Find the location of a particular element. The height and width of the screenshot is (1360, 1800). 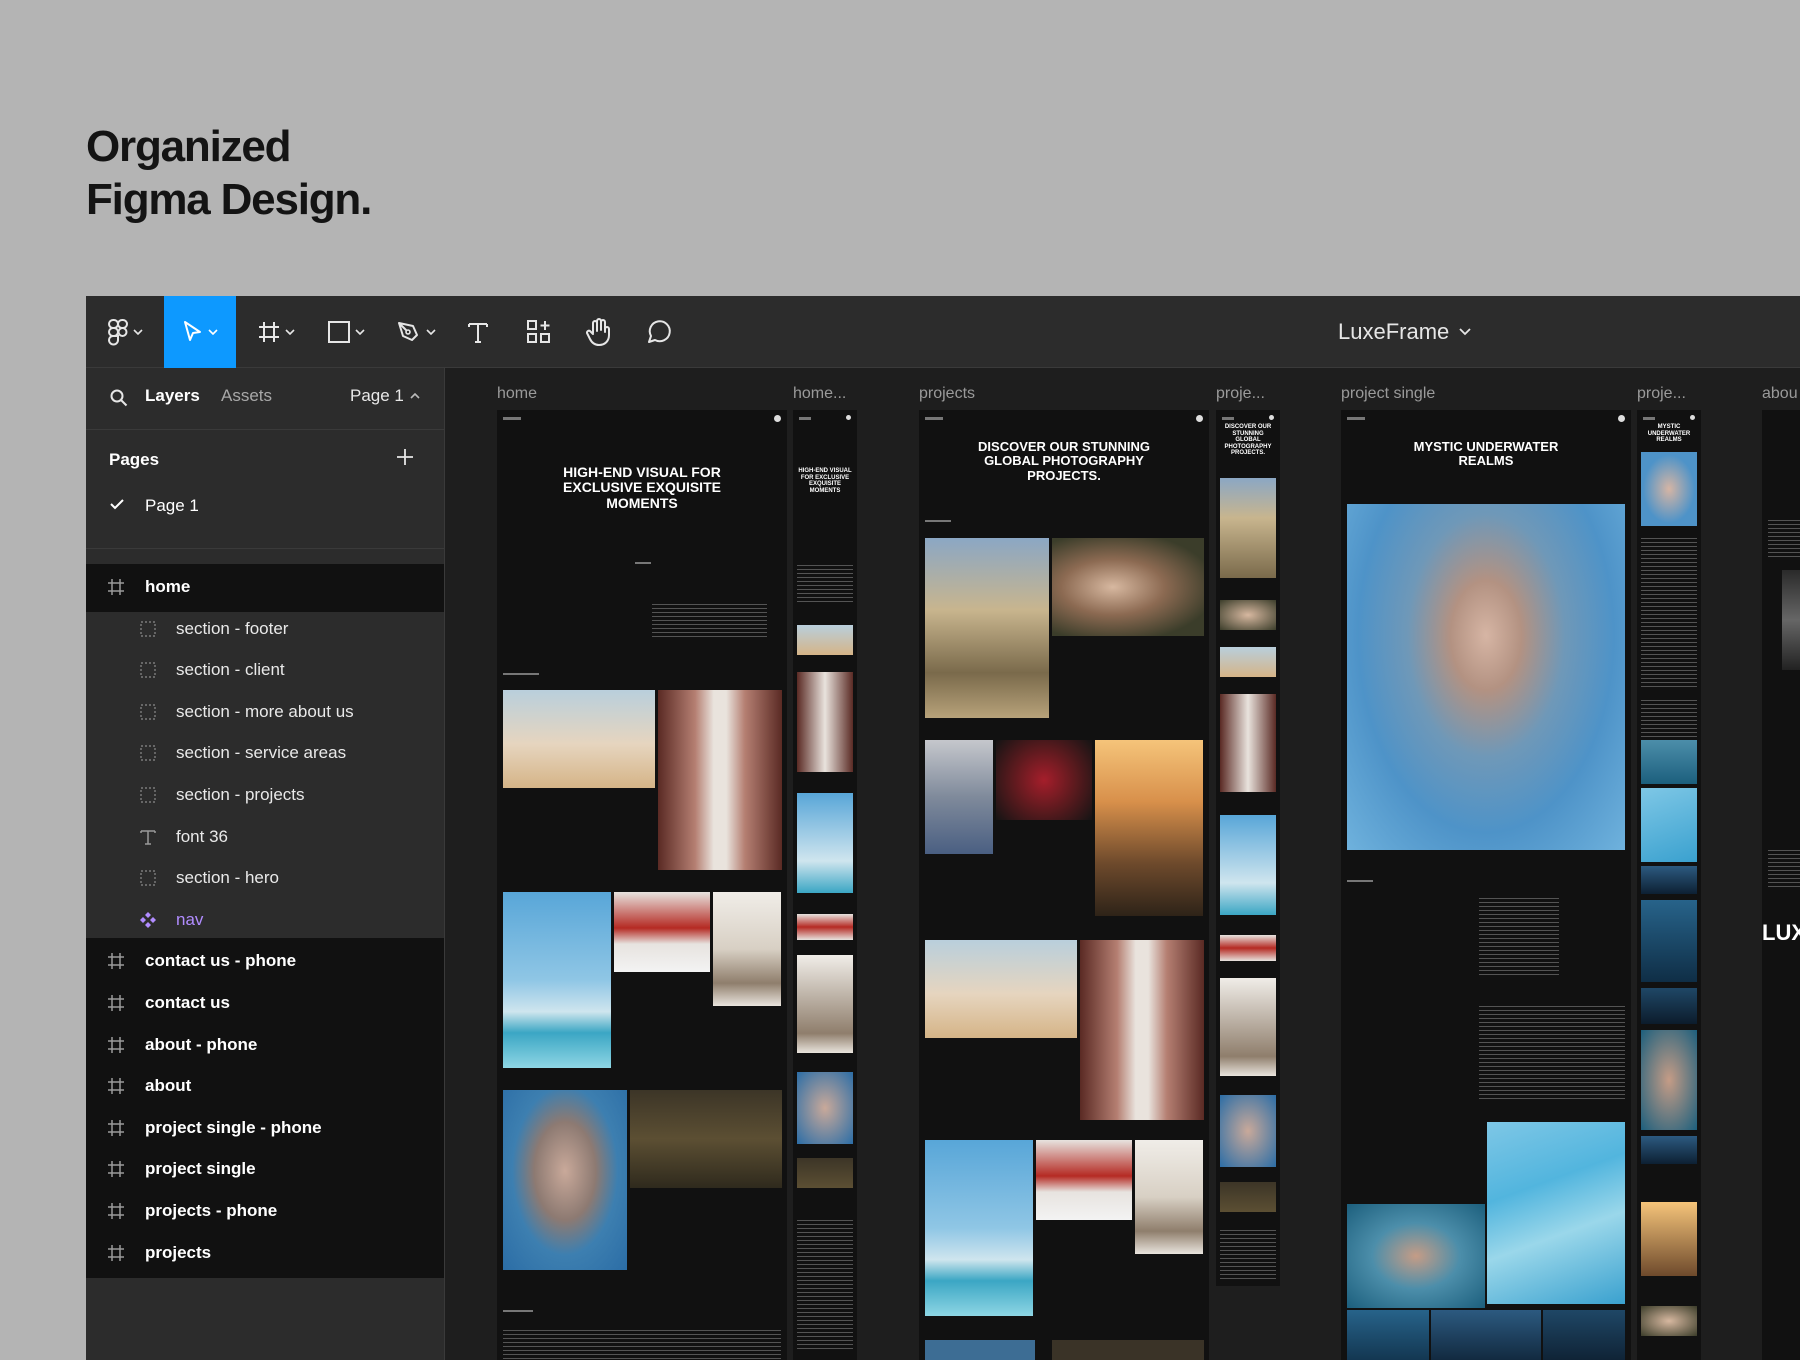

frame-project-single: MYSTIC UNDERWATER REALMS is located at coordinates (1486, 885).